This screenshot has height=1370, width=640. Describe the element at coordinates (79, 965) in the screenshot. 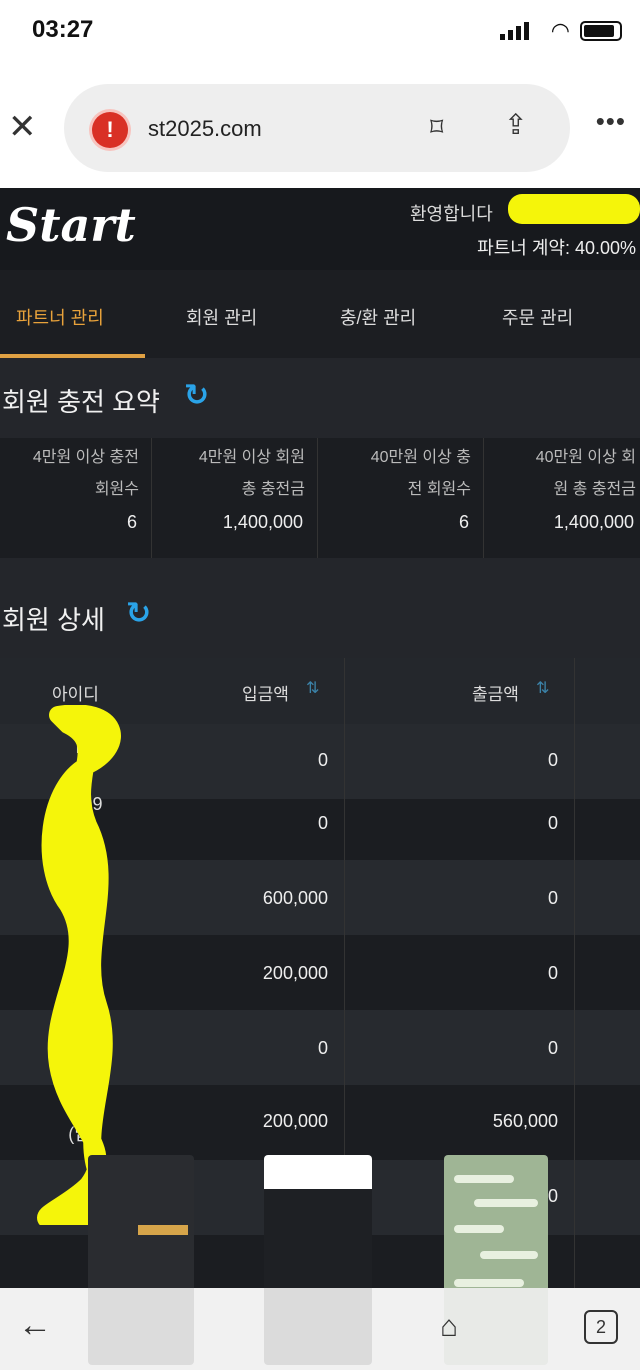

I see `redaction-scribble` at that location.